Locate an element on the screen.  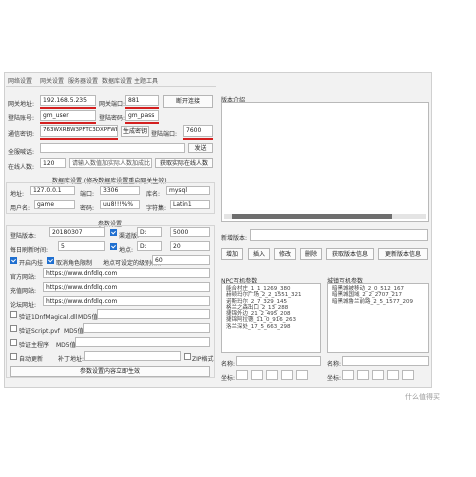
tab-tools: 主题工具 is located at coordinates (146, 80).